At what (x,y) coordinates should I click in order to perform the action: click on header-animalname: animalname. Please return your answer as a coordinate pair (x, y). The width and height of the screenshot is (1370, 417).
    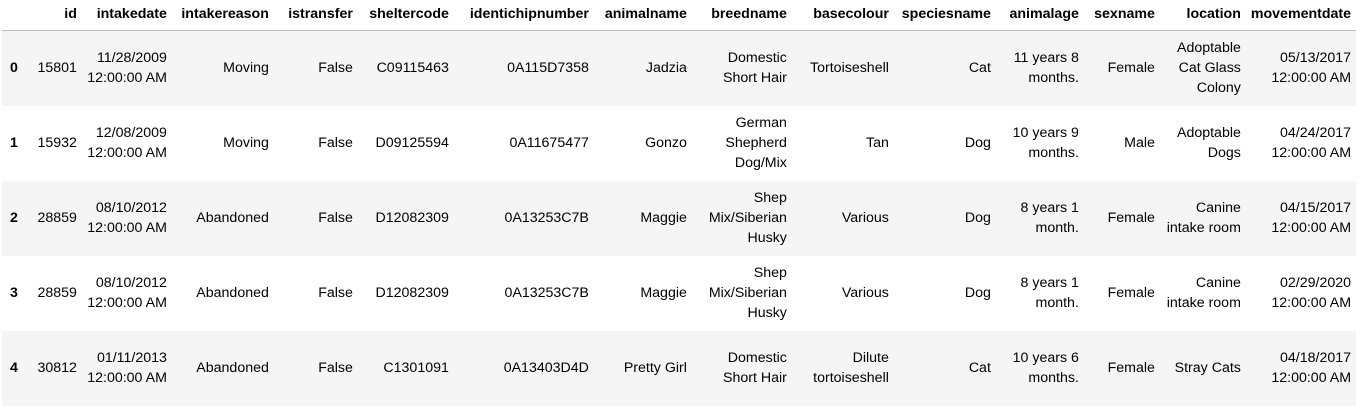
    Looking at the image, I should click on (642, 15).